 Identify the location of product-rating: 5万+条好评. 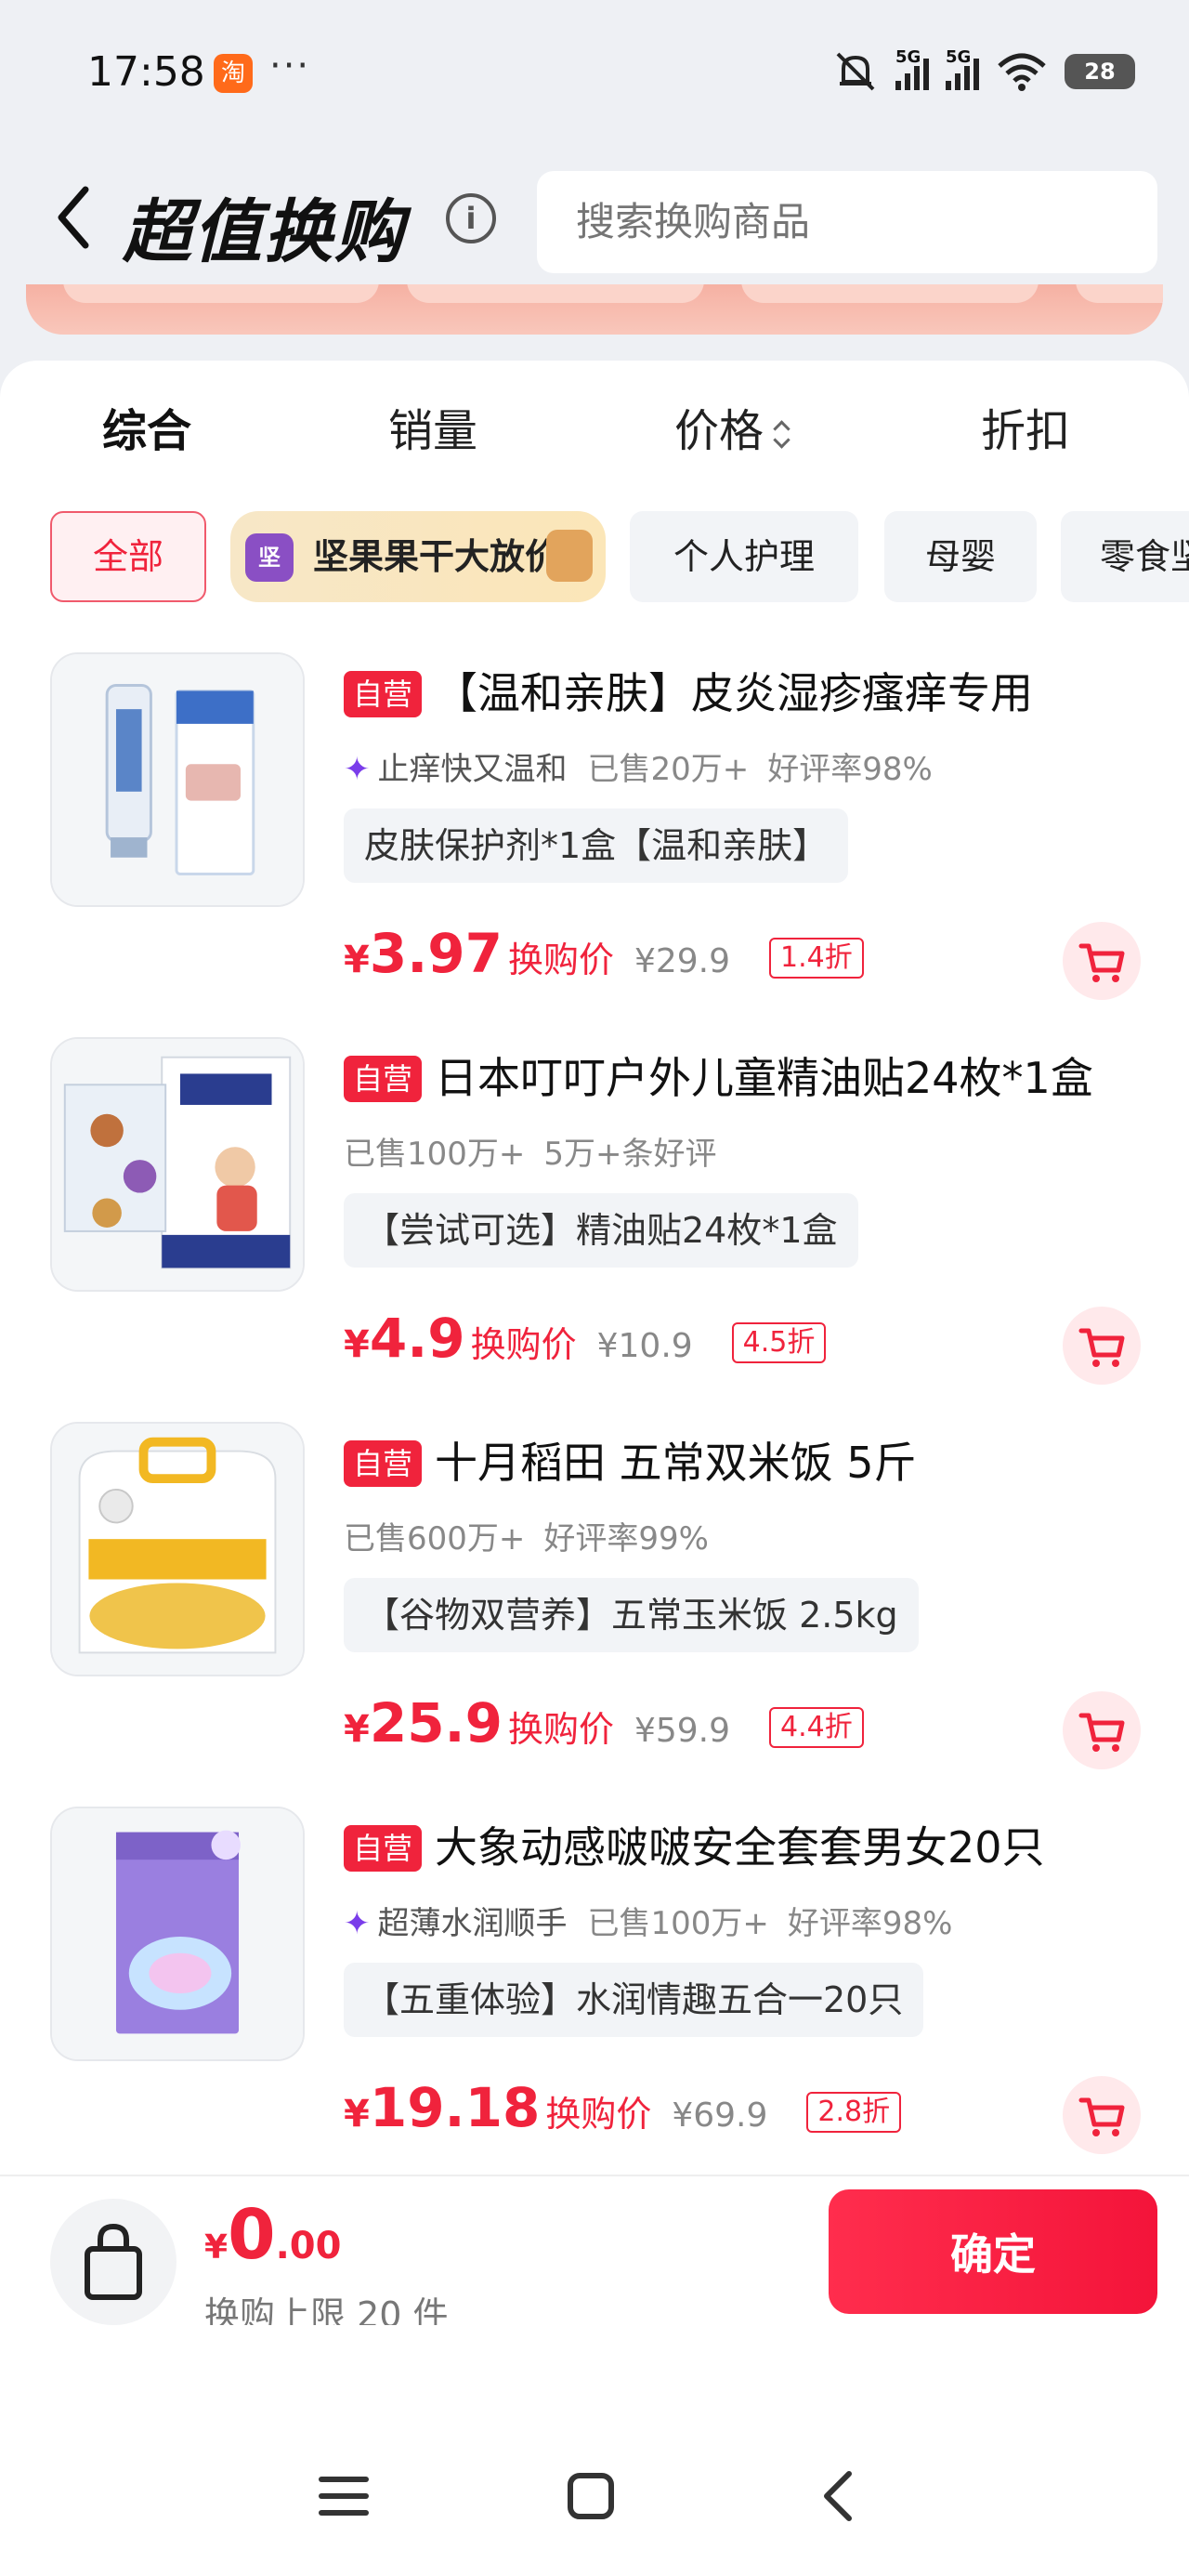
(630, 1154).